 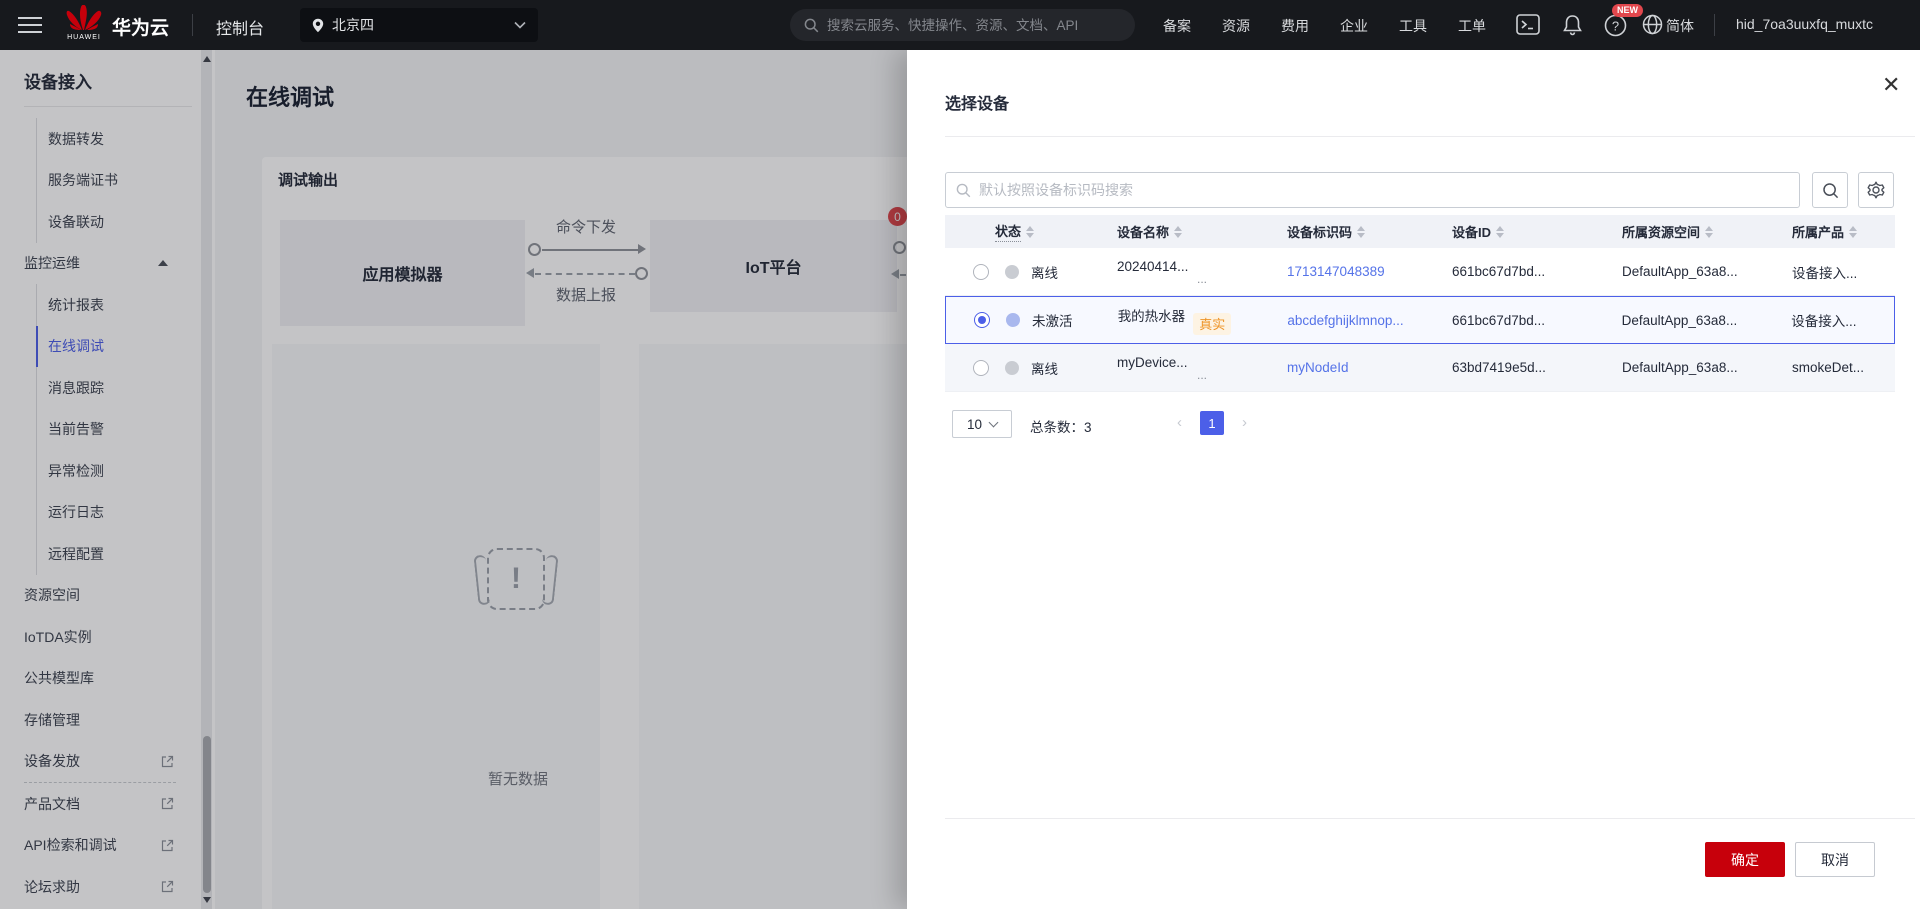 I want to click on console-terminal-icon, so click(x=1528, y=27).